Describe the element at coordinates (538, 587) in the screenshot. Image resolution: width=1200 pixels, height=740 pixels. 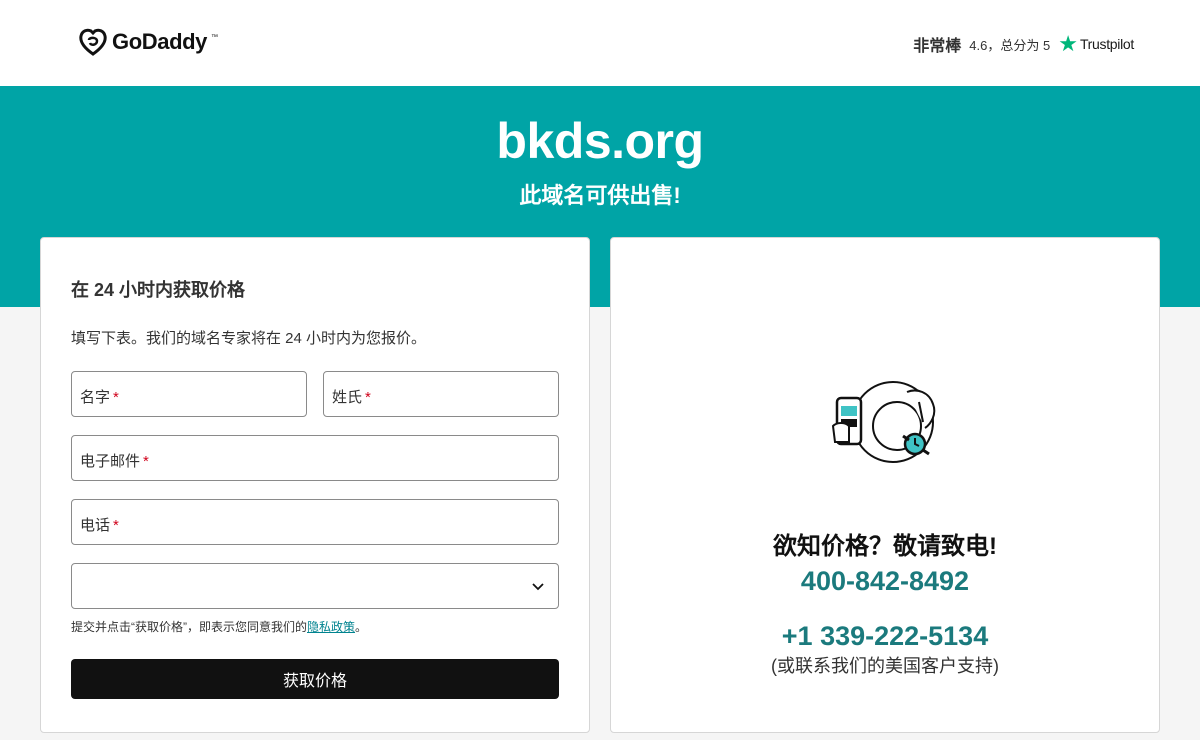
I see `chevron-down-icon` at that location.